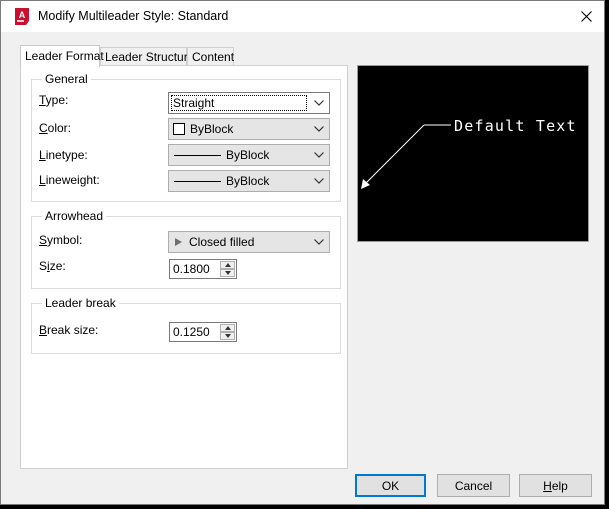  I want to click on linetype-dropdown: ByBlock, so click(249, 155).